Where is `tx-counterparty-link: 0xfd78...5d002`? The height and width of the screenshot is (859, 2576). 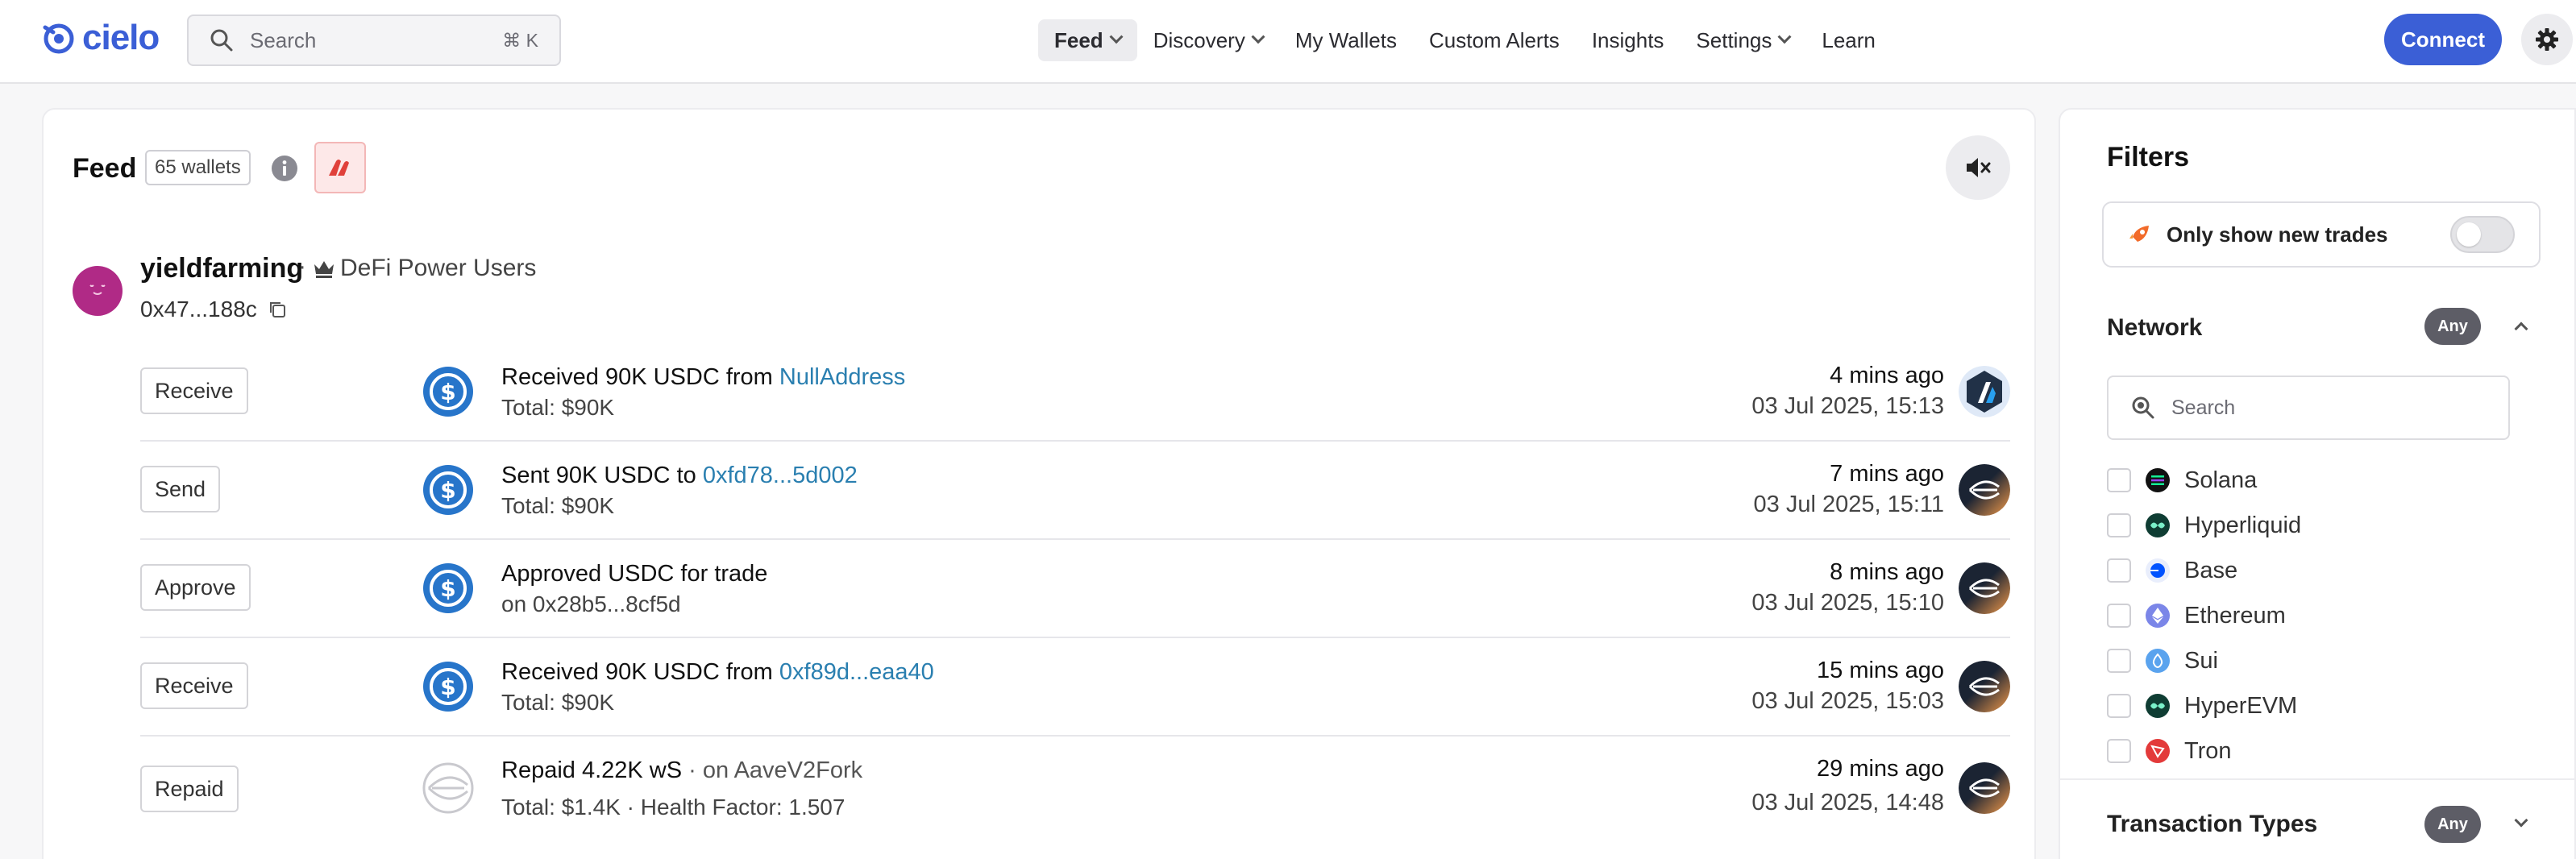 tx-counterparty-link: 0xfd78...5d002 is located at coordinates (780, 475).